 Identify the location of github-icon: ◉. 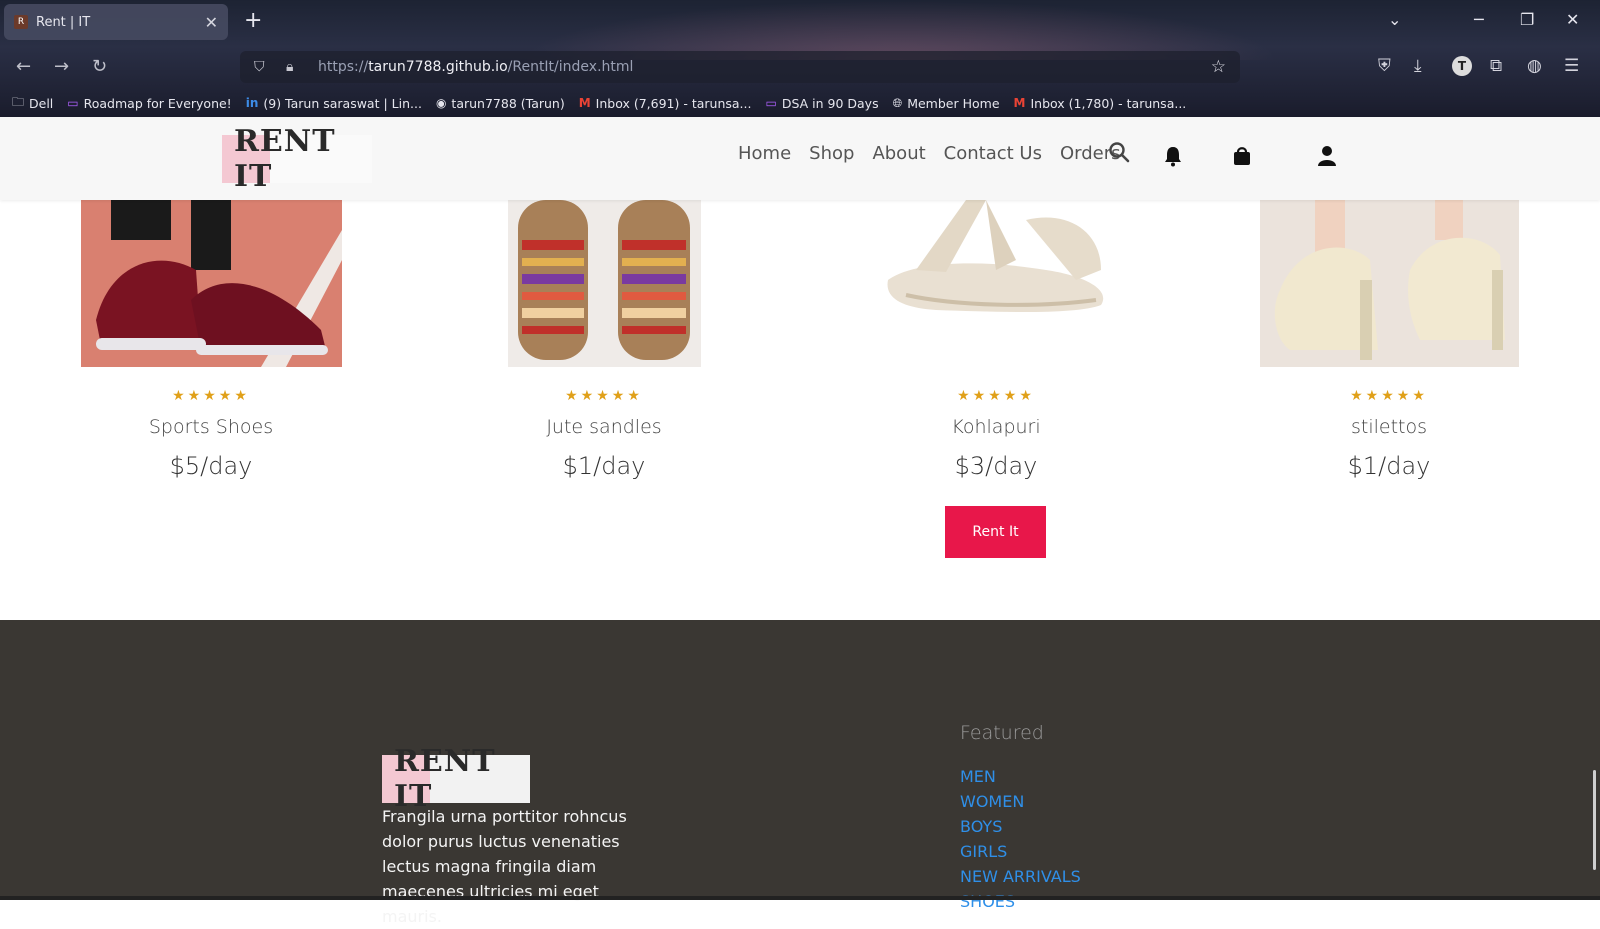
(441, 103).